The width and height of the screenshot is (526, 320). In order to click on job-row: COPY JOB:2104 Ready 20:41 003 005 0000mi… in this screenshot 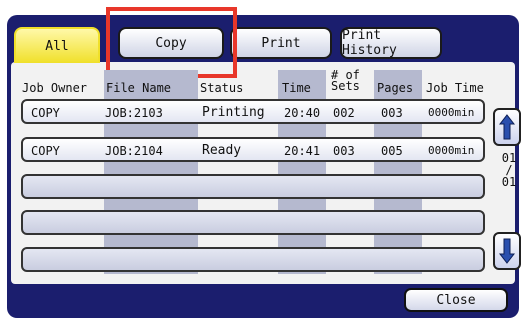, I will do `click(253, 149)`.